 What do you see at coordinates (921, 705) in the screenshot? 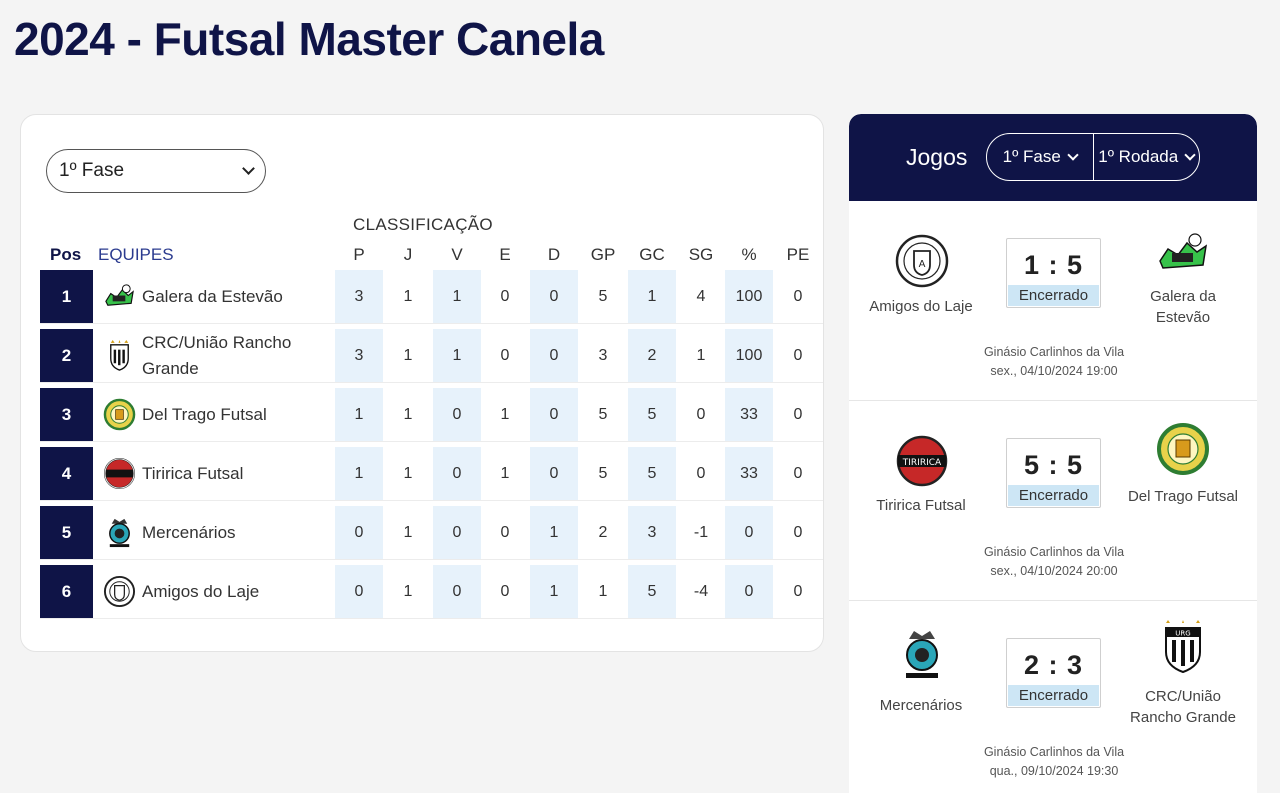
I see `home-team-name: Mercenários` at bounding box center [921, 705].